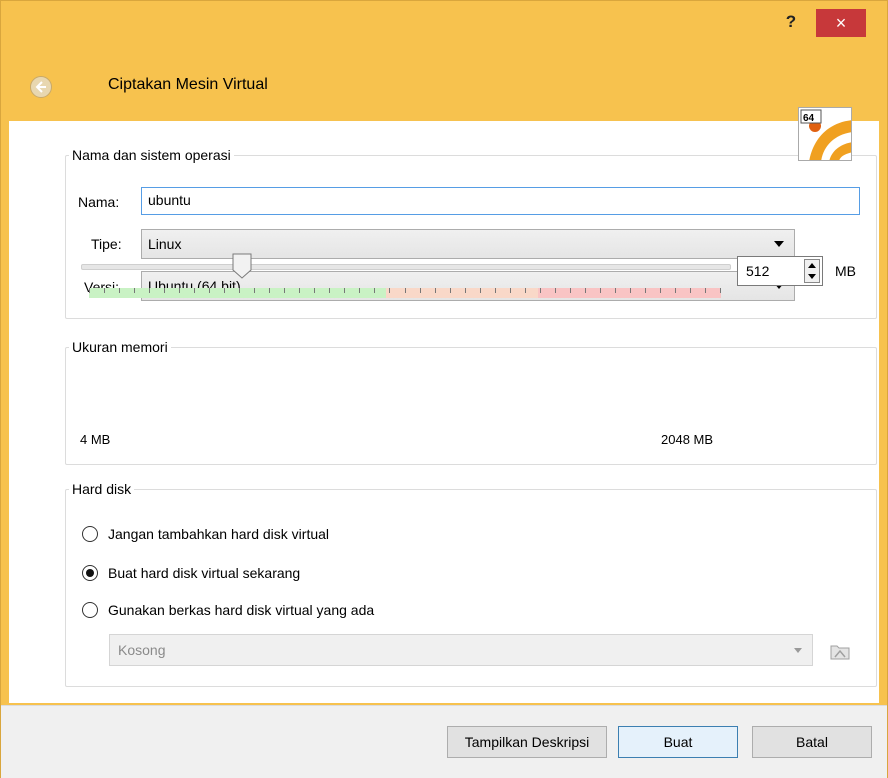 The width and height of the screenshot is (888, 778). I want to click on help-button: ?, so click(791, 22).